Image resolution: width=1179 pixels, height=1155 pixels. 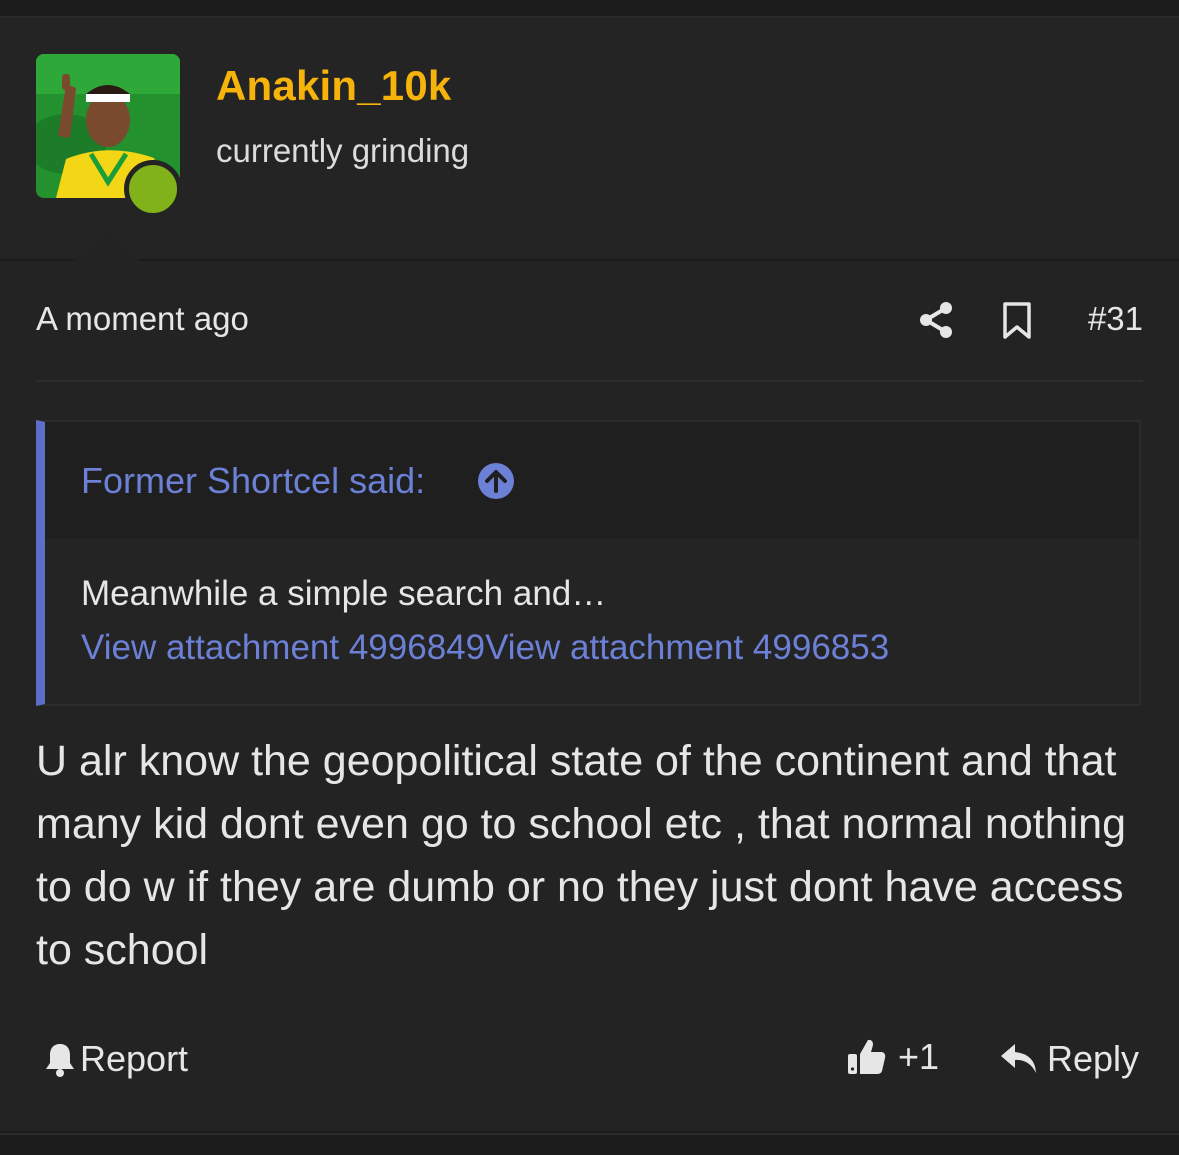 I want to click on report-label: Report, so click(x=134, y=1058).